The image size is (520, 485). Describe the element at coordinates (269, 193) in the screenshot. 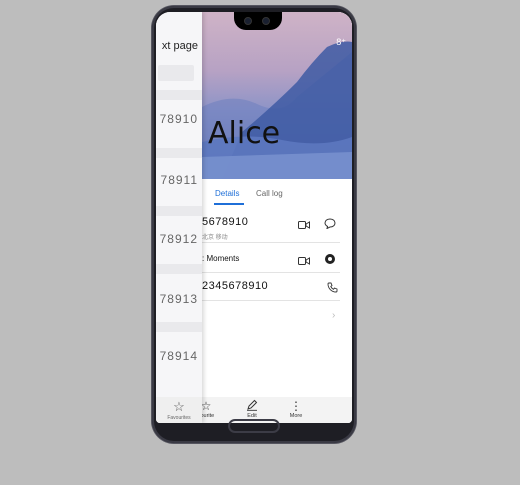

I see `tab-call-log: Call log` at that location.